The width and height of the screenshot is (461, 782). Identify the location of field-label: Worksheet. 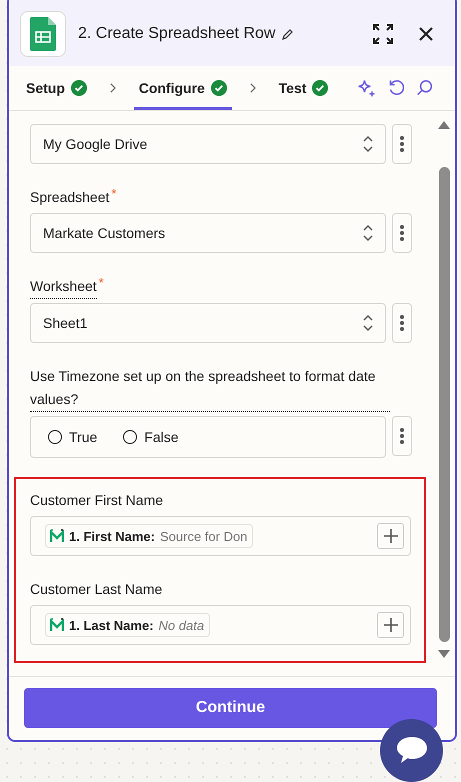
(63, 287).